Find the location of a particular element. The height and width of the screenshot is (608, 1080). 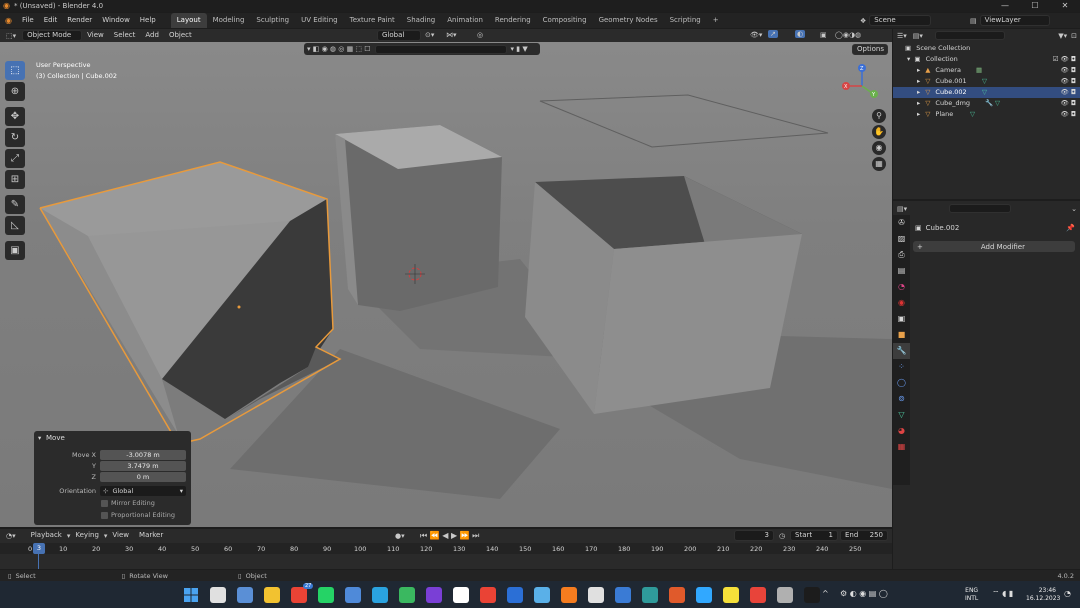

scene-field: Scene is located at coordinates (900, 20).